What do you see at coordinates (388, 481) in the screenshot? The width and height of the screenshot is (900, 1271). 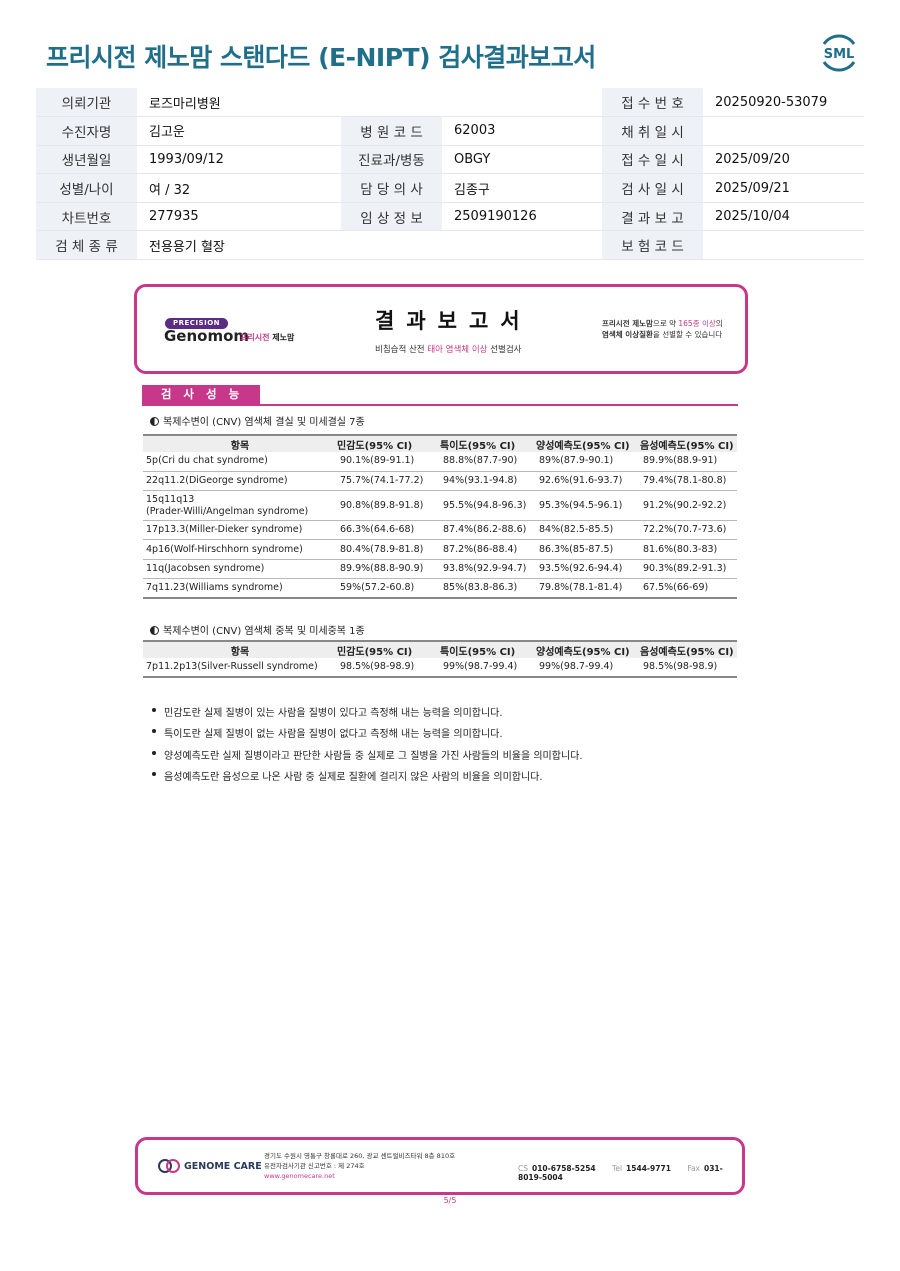 I see `table-cell: 75.7%(74.1-77.2)` at bounding box center [388, 481].